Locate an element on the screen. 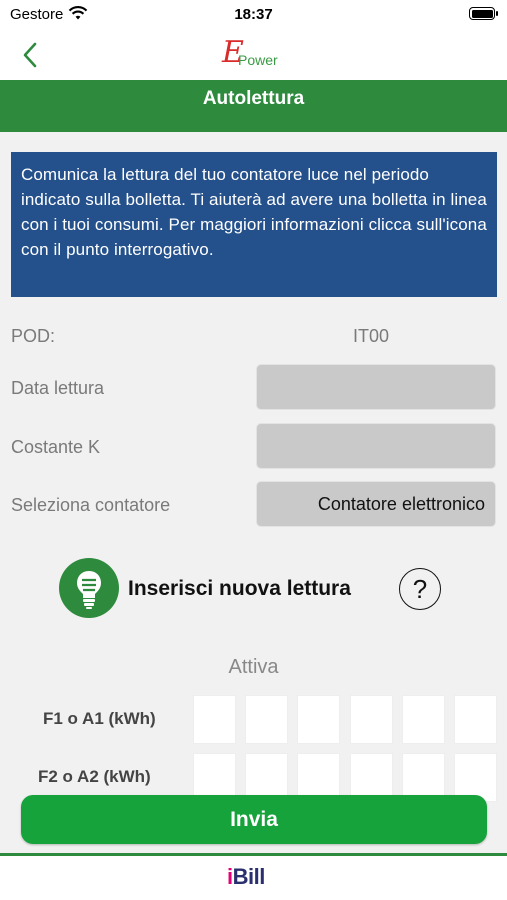 This screenshot has width=507, height=900. battery-icon is located at coordinates (483, 13).